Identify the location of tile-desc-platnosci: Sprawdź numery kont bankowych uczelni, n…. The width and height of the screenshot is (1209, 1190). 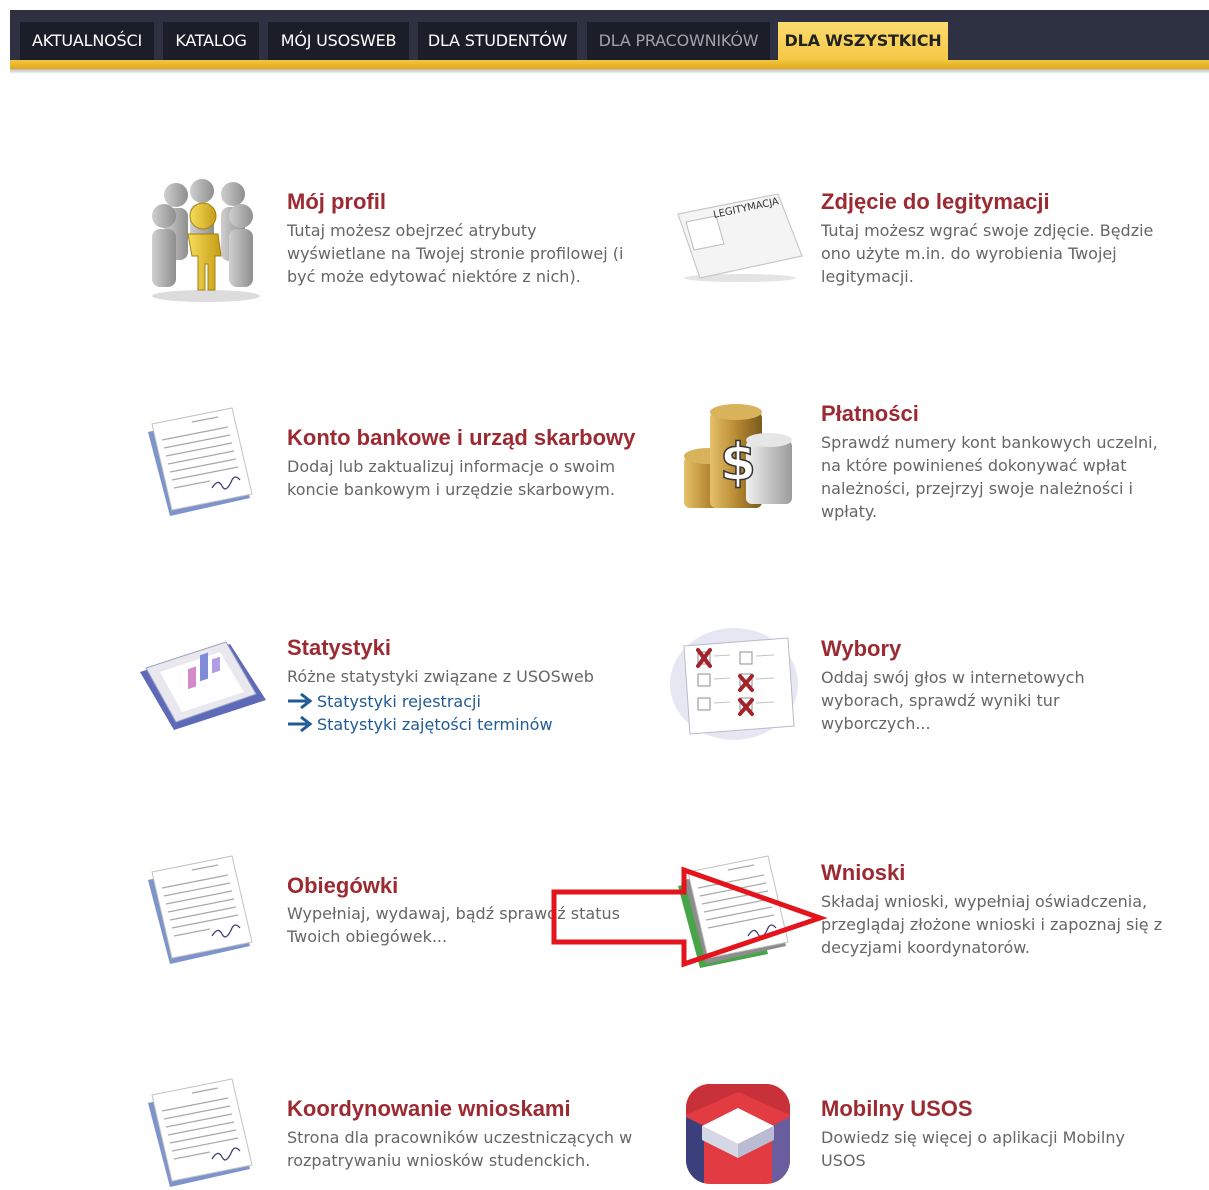
(989, 477).